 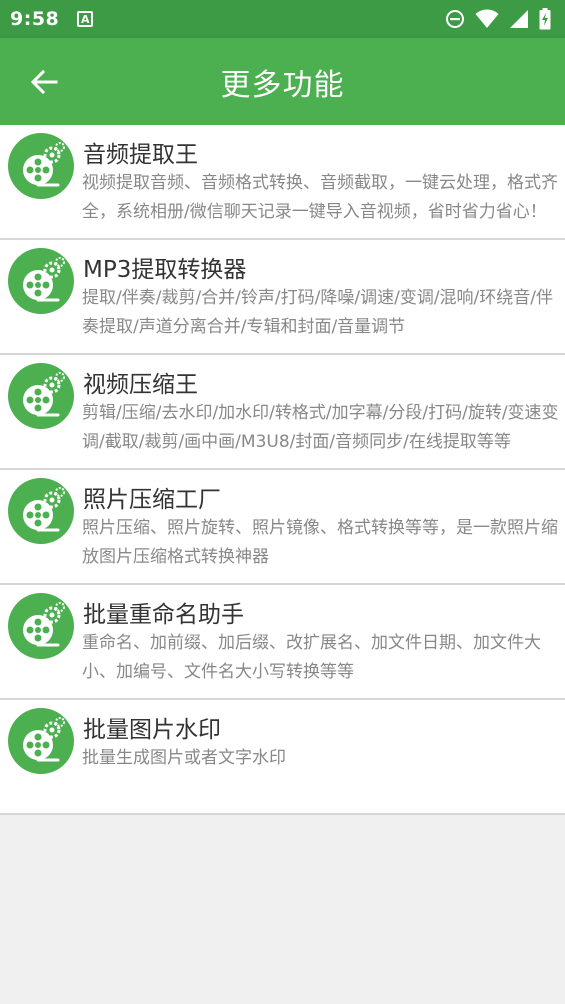 I want to click on app-bar: 更多功能, so click(x=282, y=81).